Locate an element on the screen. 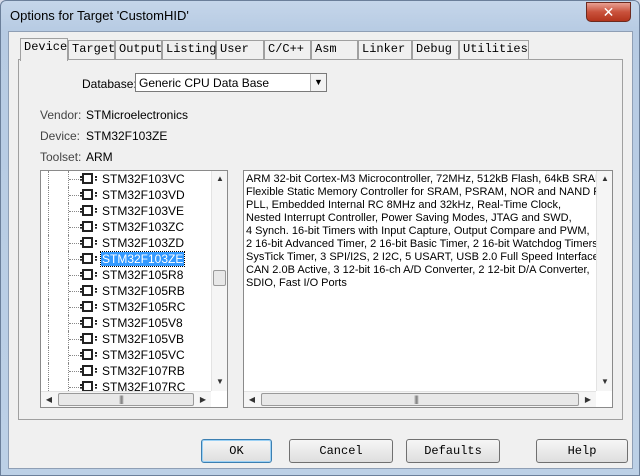  tab-asm: Asm is located at coordinates (334, 49).